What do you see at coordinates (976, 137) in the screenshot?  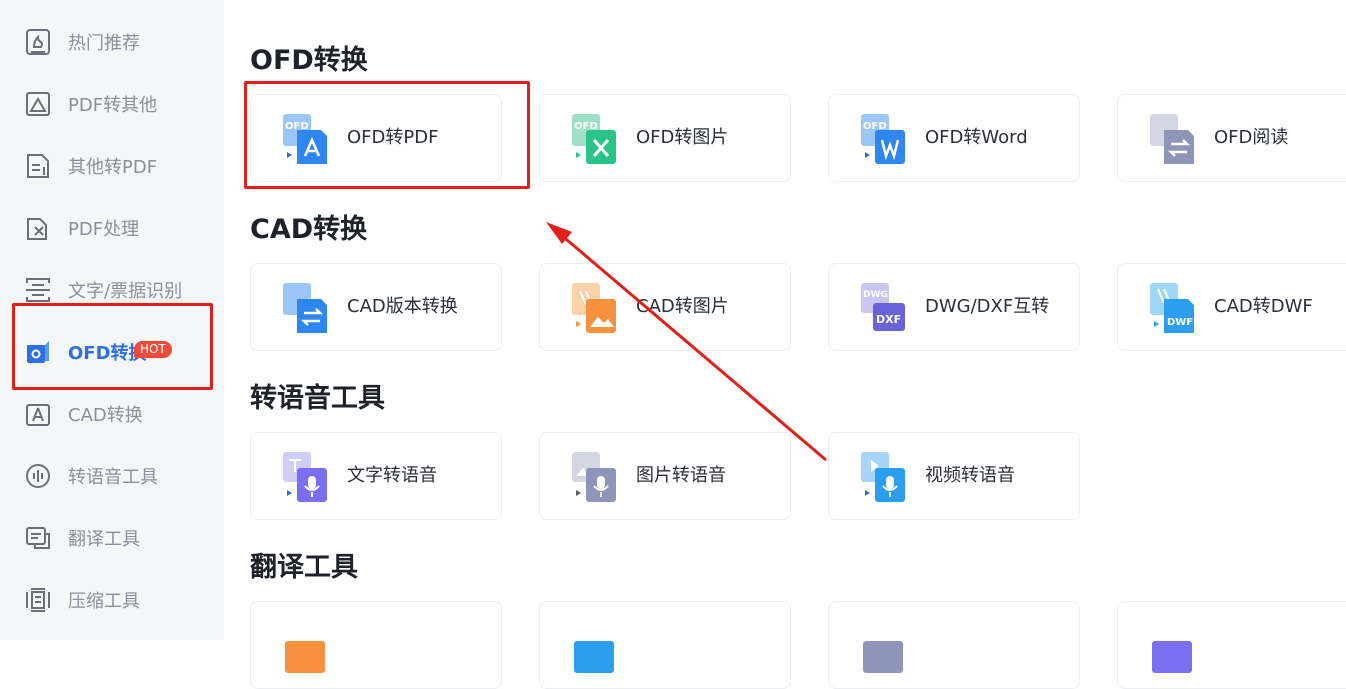 I see `card-label: OFD转Word` at bounding box center [976, 137].